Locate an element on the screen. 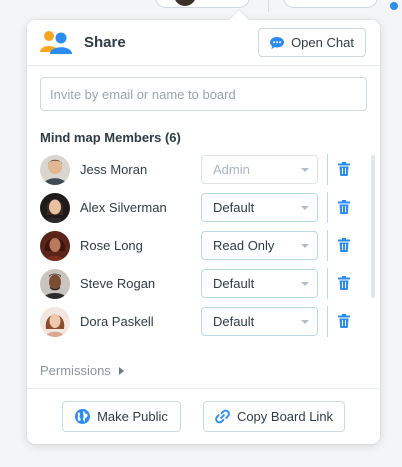 The height and width of the screenshot is (467, 402). background-toolbar is located at coordinates (201, 7).